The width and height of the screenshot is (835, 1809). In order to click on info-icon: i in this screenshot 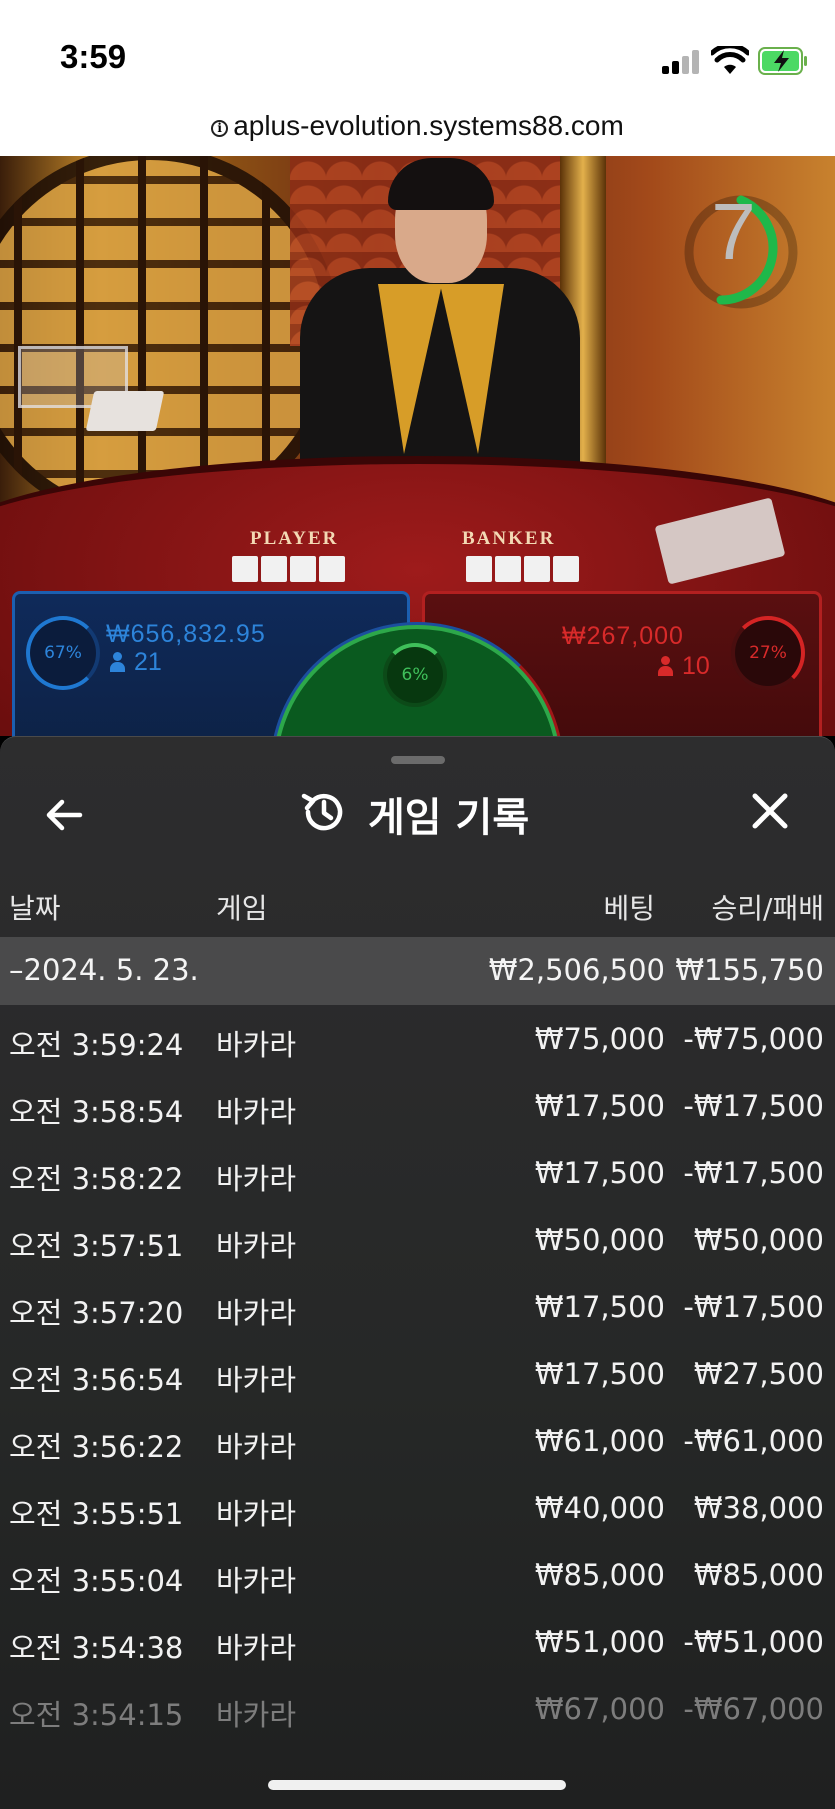, I will do `click(220, 128)`.